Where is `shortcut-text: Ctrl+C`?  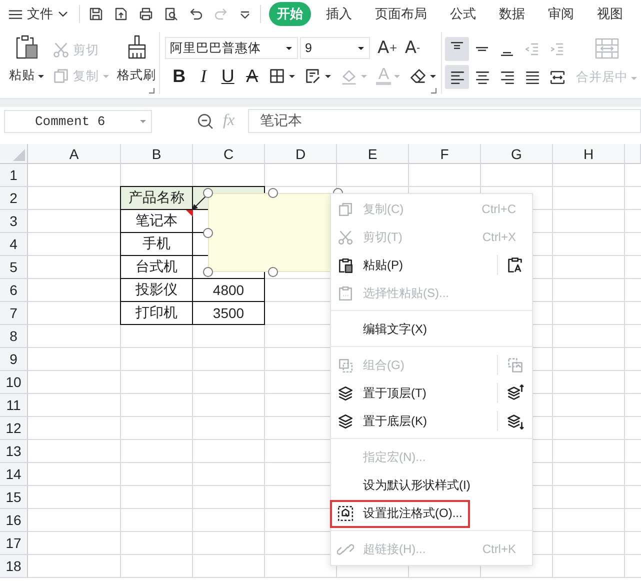
shortcut-text: Ctrl+C is located at coordinates (499, 209).